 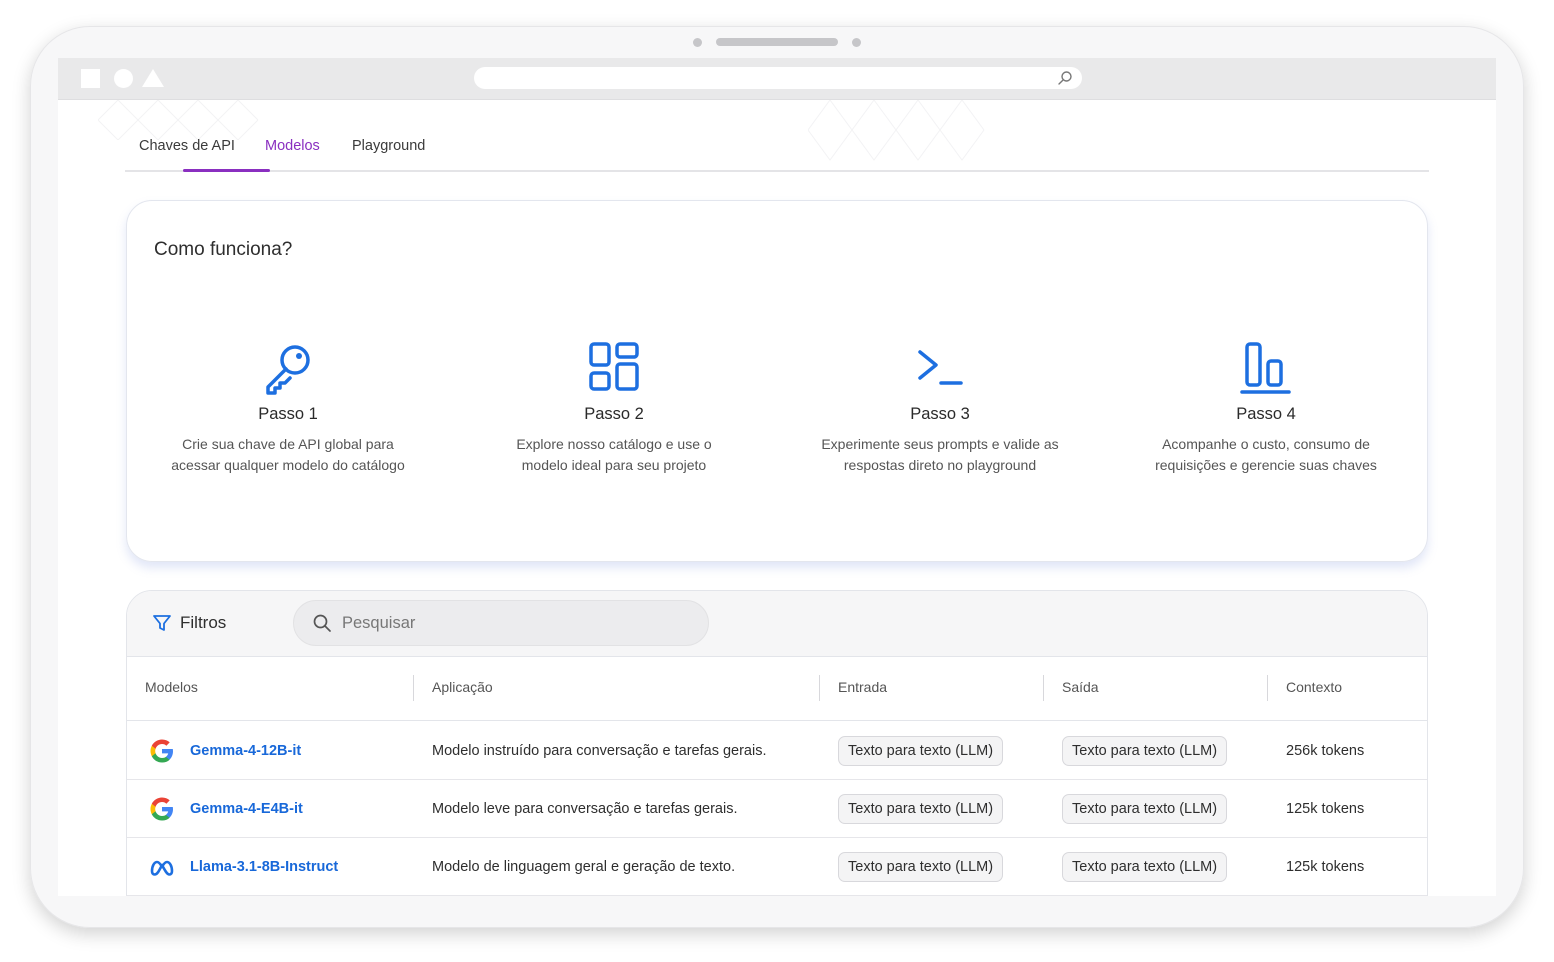 What do you see at coordinates (292, 155) in the screenshot?
I see `tab-modelos: Modelos` at bounding box center [292, 155].